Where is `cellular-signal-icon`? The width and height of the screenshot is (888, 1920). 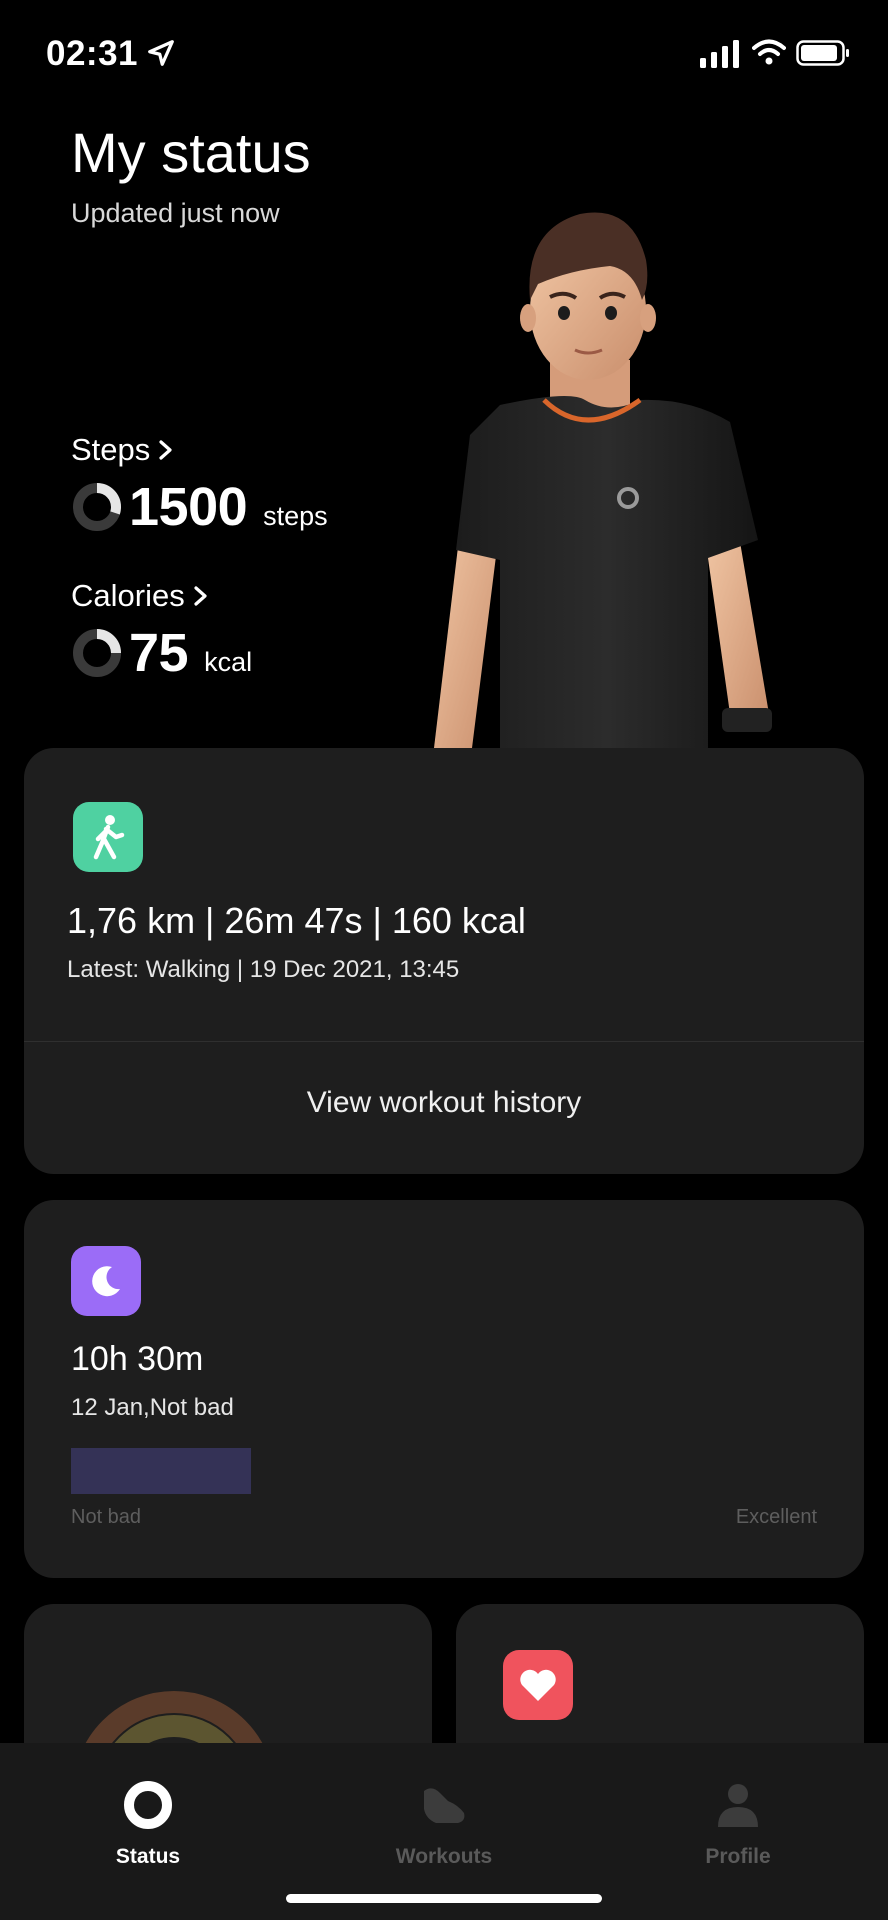 cellular-signal-icon is located at coordinates (719, 54).